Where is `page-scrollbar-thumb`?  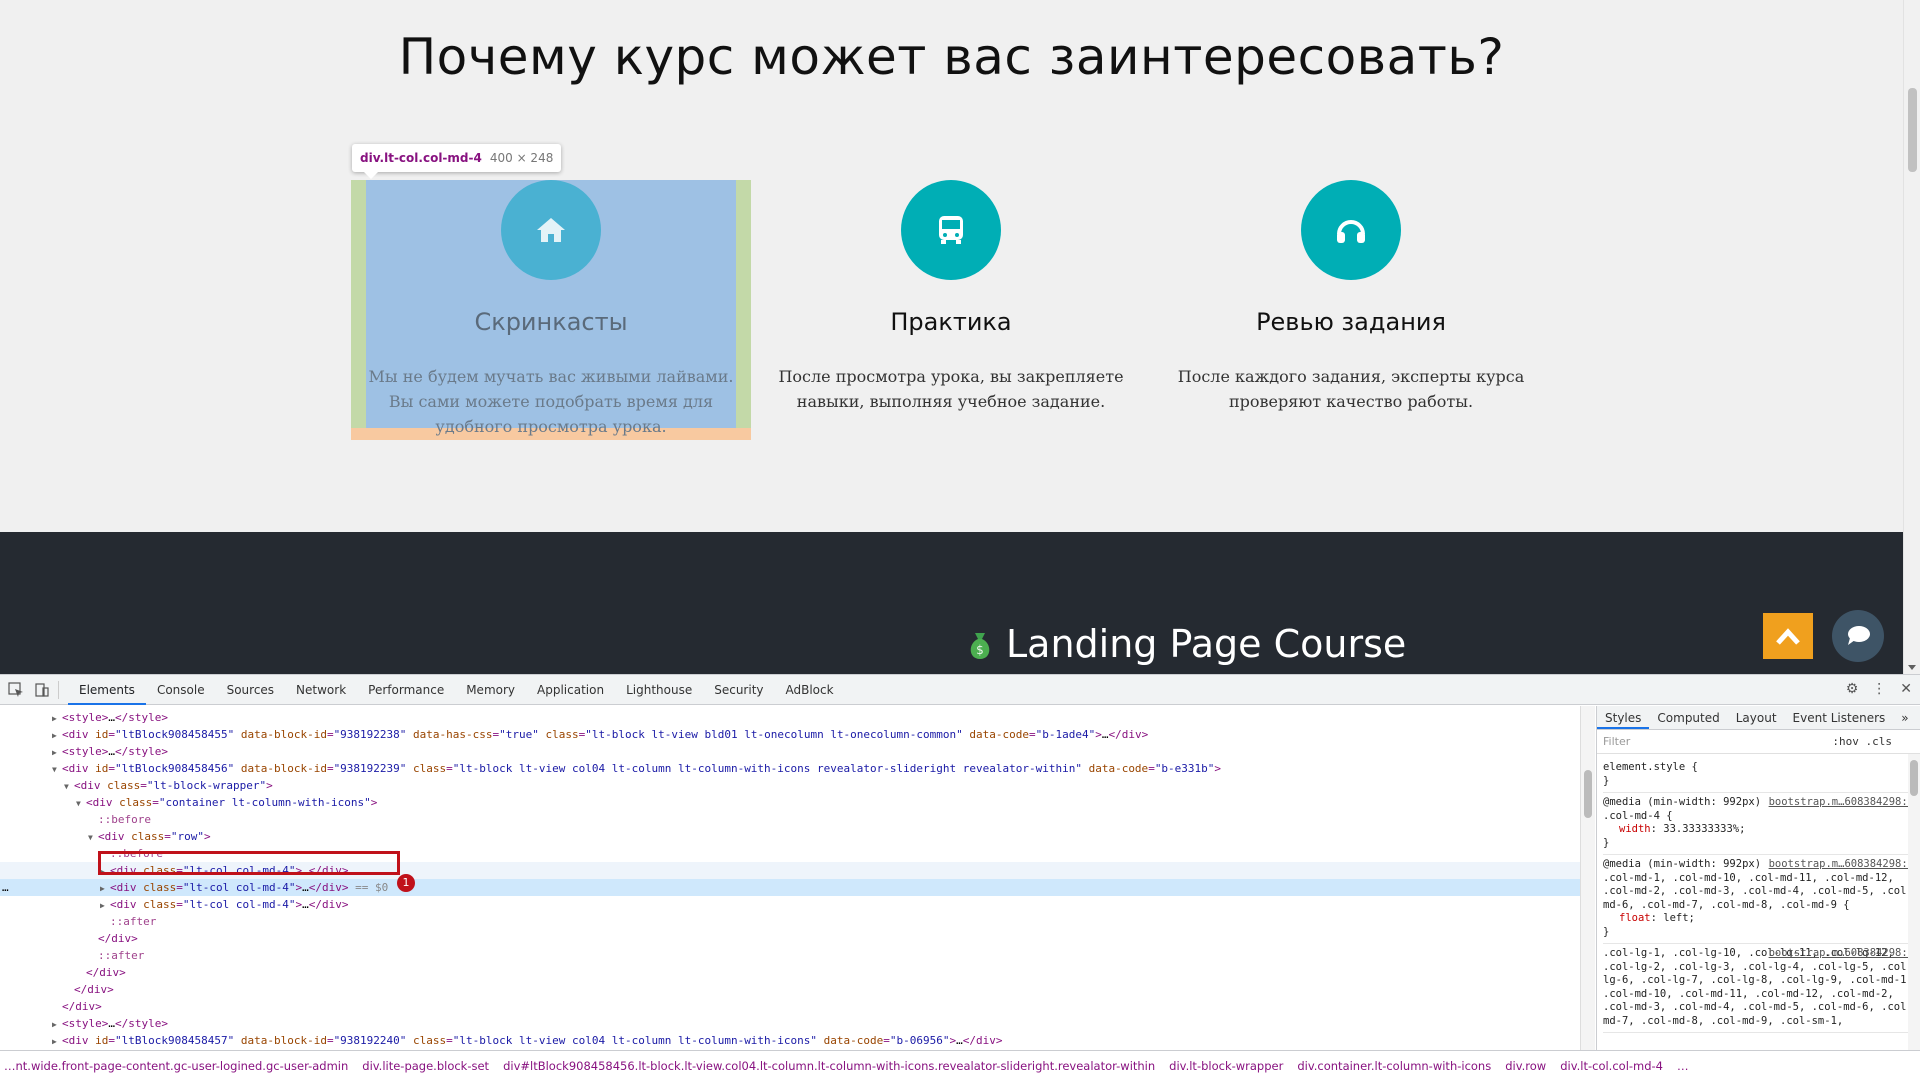
page-scrollbar-thumb is located at coordinates (1912, 130).